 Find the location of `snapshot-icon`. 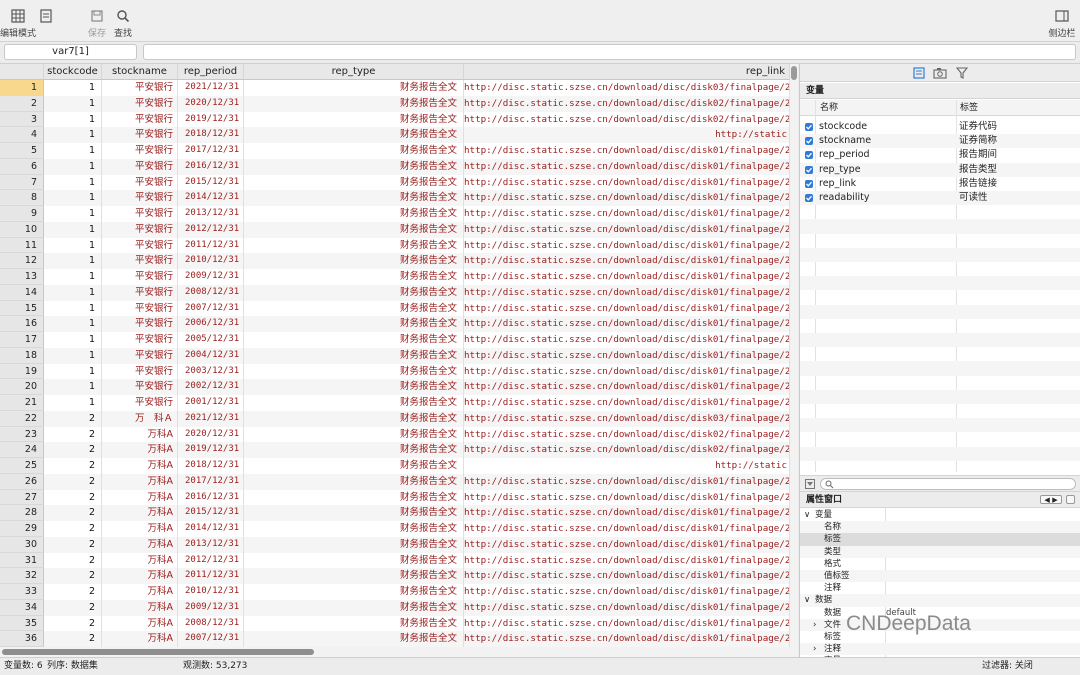

snapshot-icon is located at coordinates (940, 73).